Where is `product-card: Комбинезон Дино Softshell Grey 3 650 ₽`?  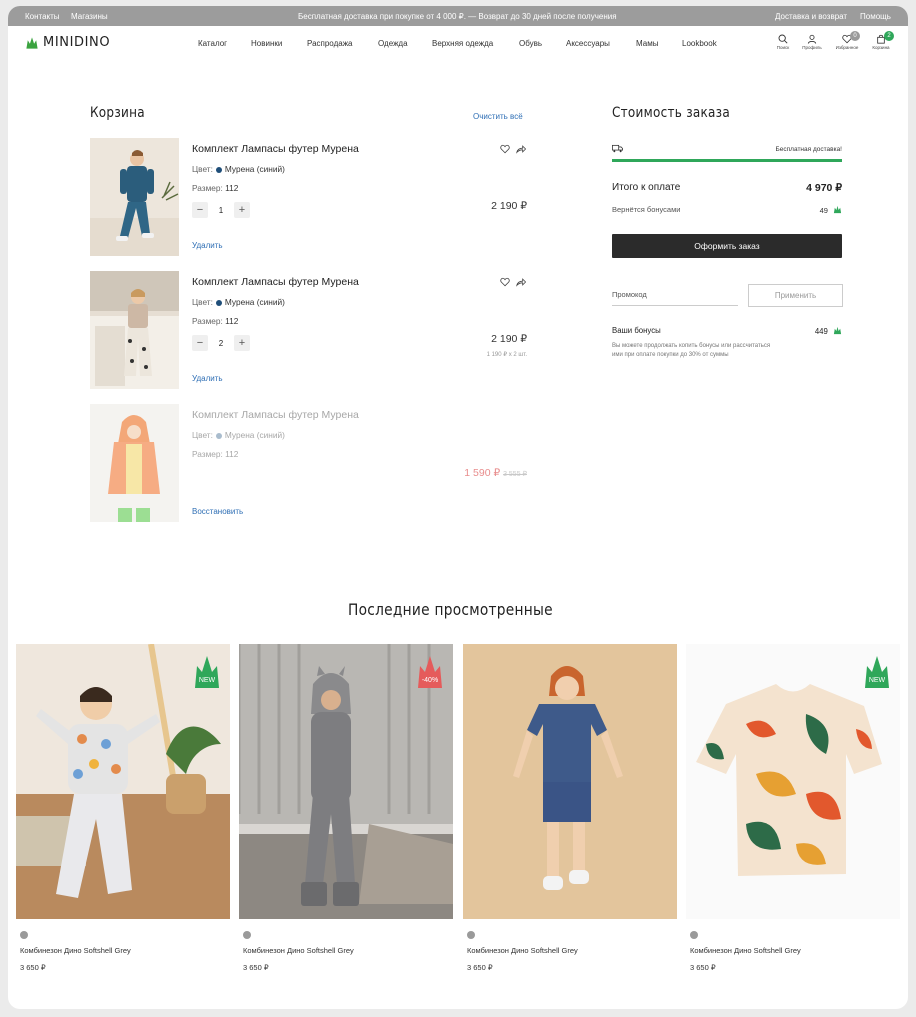 product-card: Комбинезон Дино Softshell Grey 3 650 ₽ is located at coordinates (570, 808).